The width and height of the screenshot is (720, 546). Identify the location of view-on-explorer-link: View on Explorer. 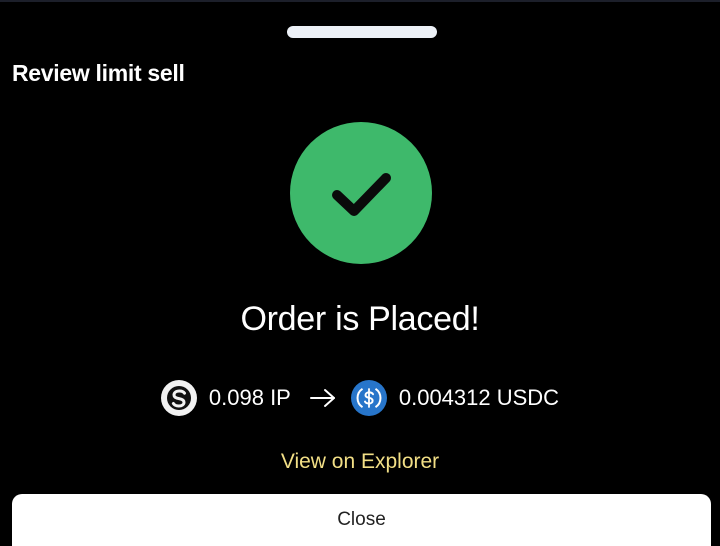
(360, 462).